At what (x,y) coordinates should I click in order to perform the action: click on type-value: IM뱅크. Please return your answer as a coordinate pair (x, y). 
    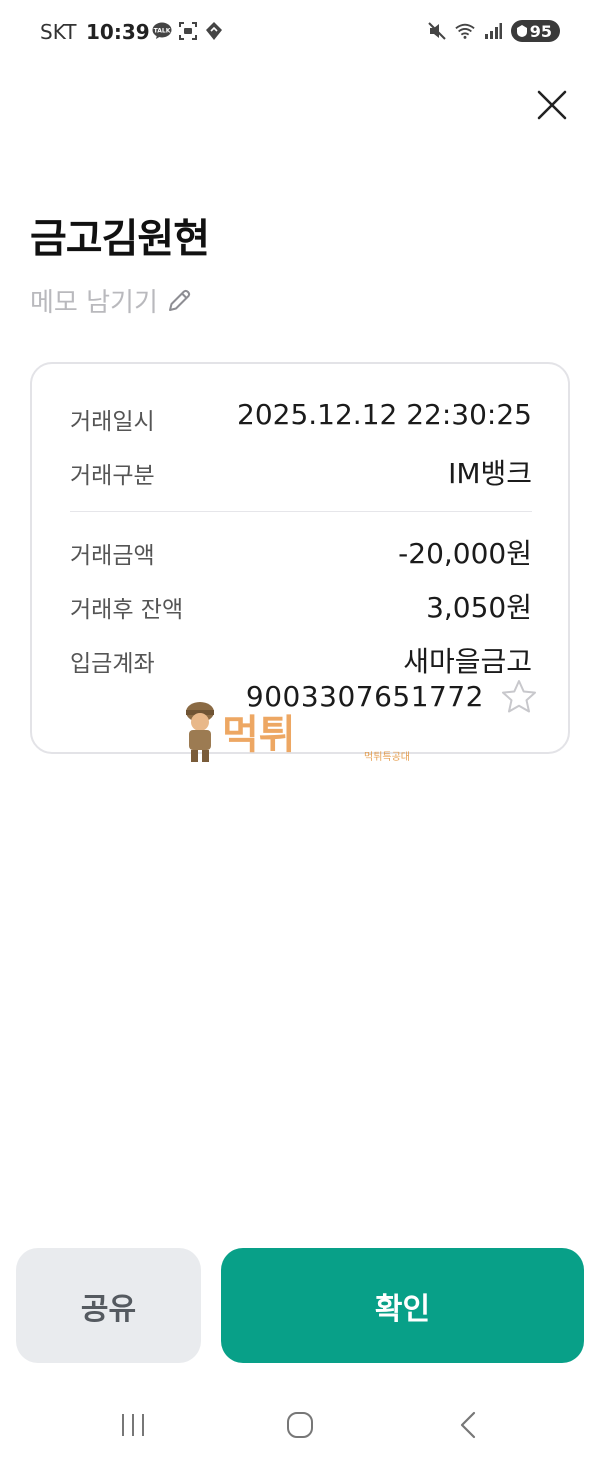
    Looking at the image, I should click on (490, 473).